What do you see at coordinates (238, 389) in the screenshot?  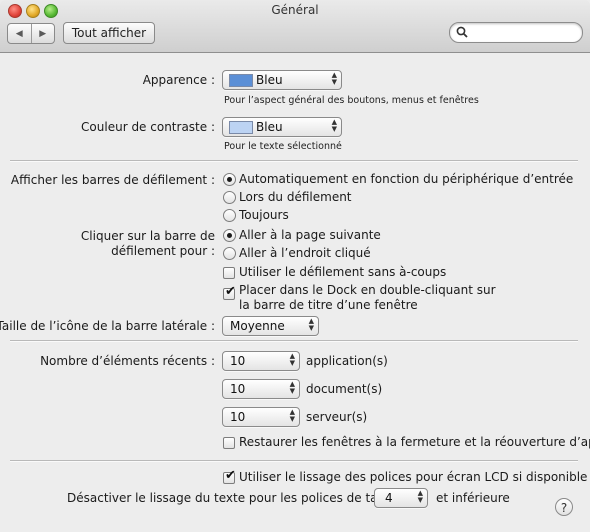 I see `recent-documents-value: 10` at bounding box center [238, 389].